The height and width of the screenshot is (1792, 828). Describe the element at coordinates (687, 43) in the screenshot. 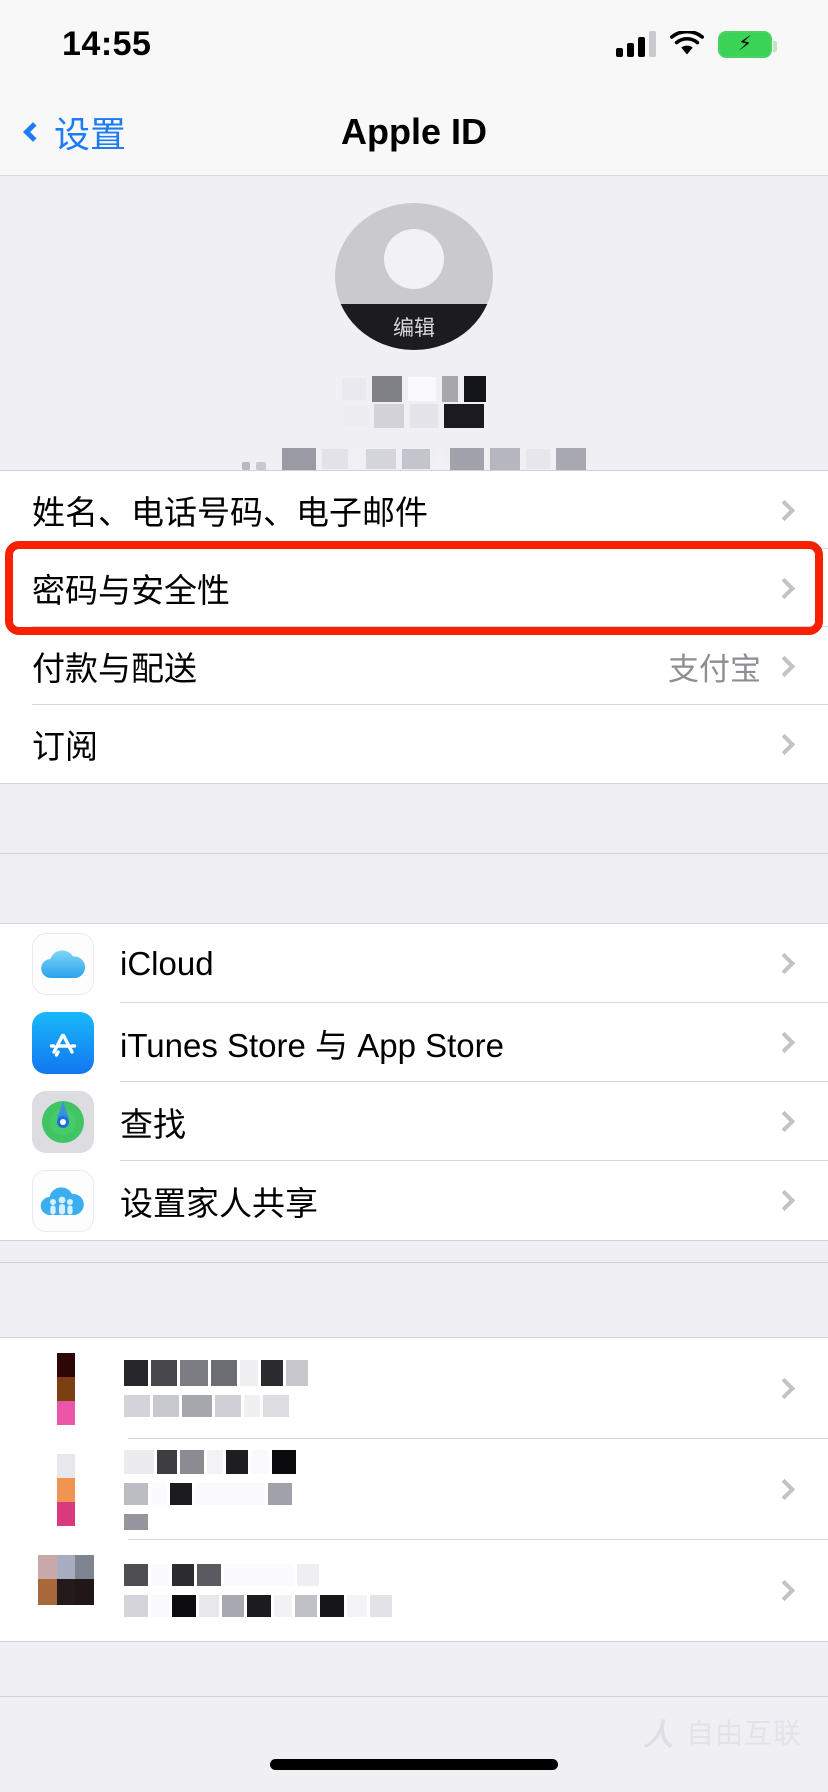

I see `wifi-icon` at that location.